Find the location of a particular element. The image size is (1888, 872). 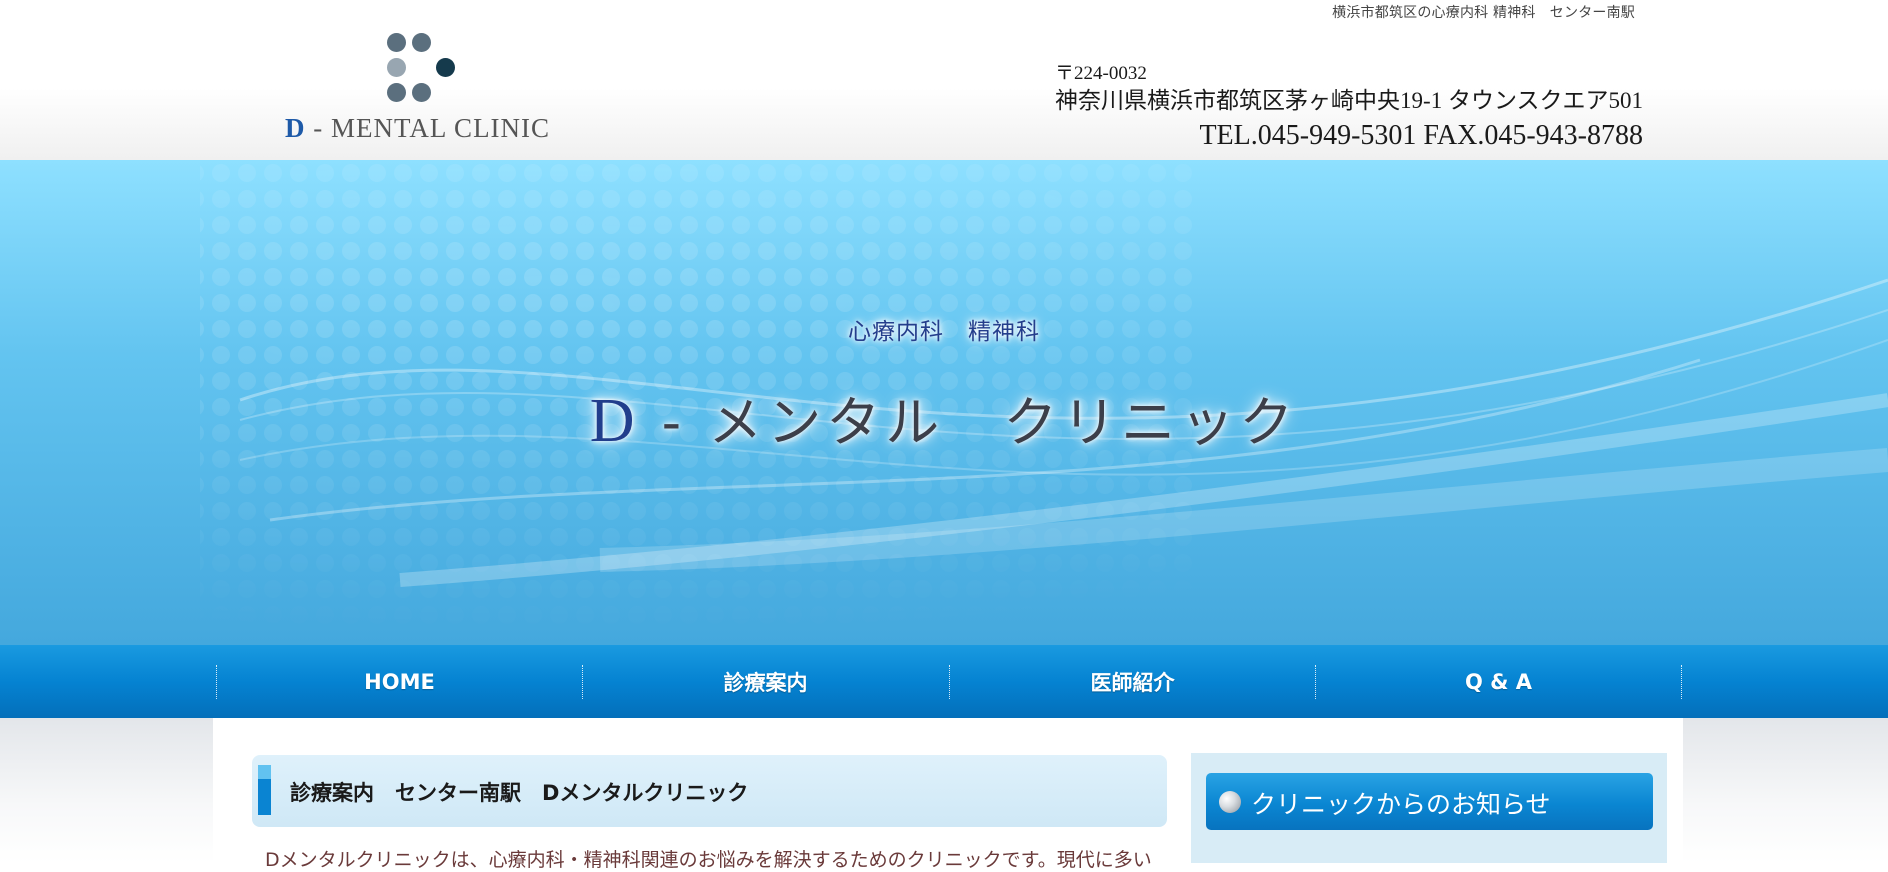

hero-title-d: D is located at coordinates (614, 421).